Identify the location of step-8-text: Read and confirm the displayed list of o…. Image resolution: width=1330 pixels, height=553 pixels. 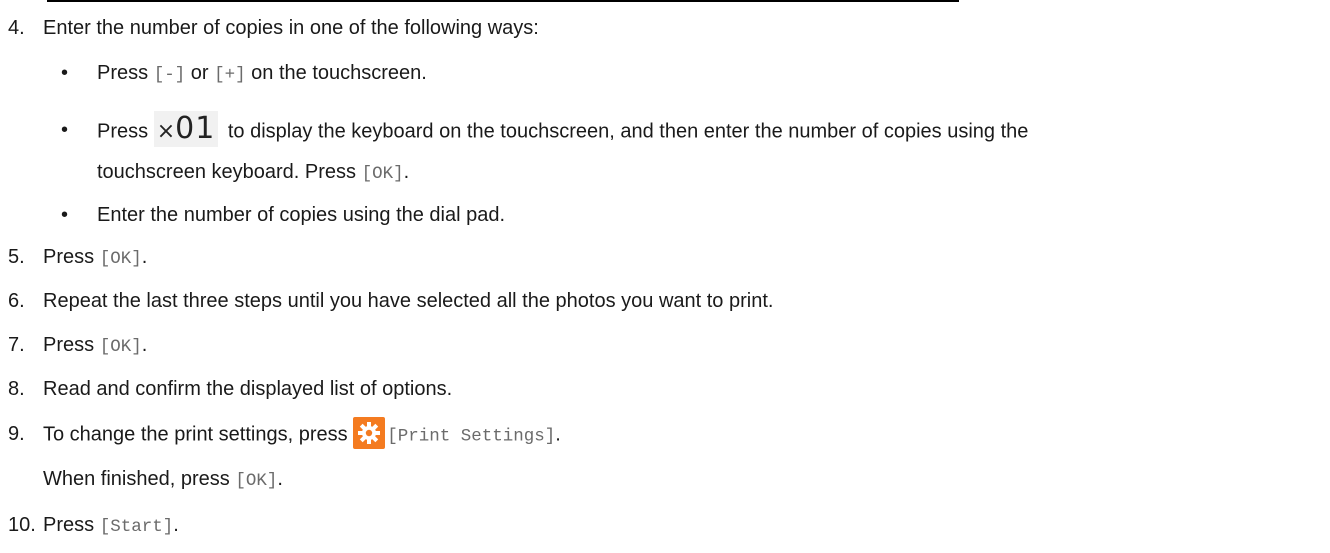
(248, 389).